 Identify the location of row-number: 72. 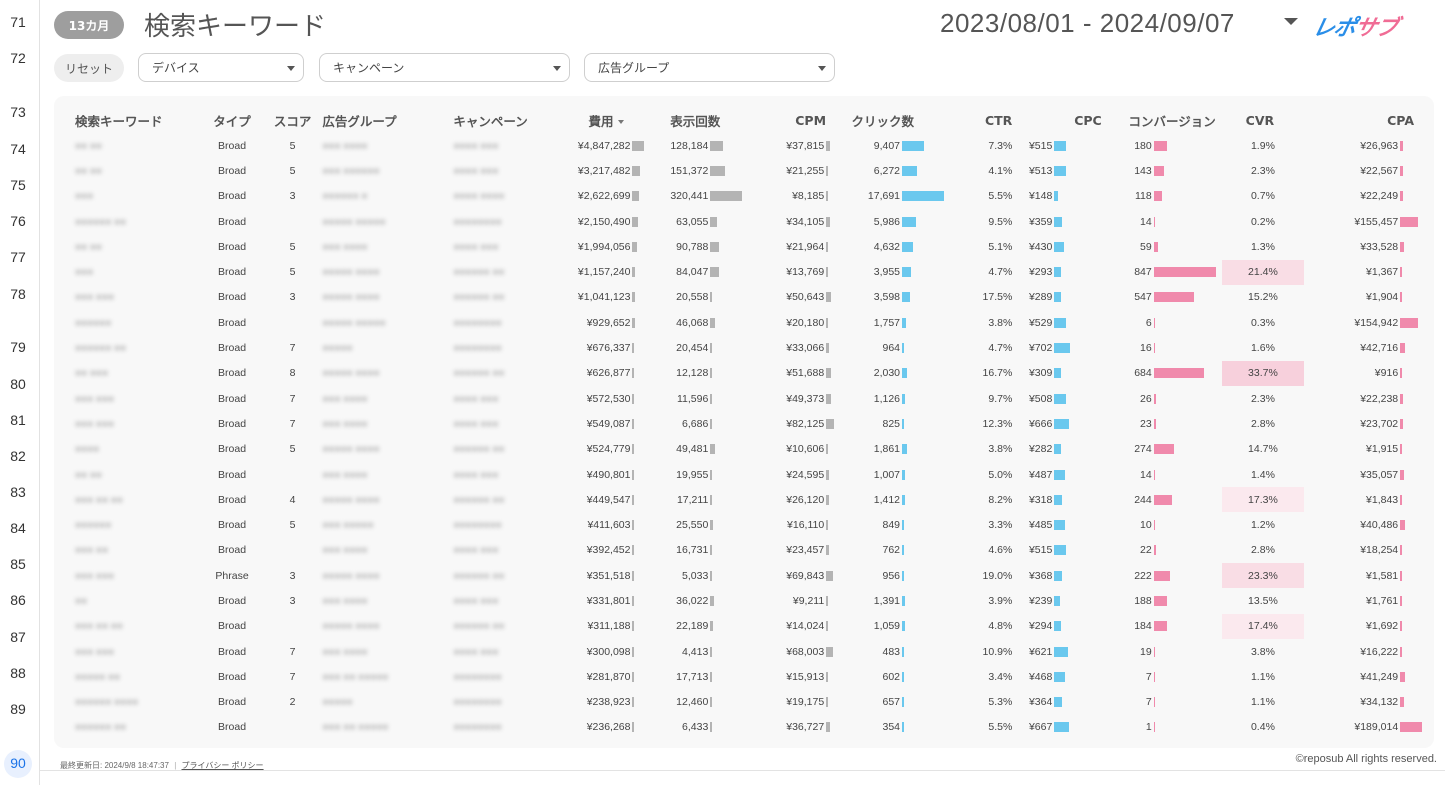
(18, 58).